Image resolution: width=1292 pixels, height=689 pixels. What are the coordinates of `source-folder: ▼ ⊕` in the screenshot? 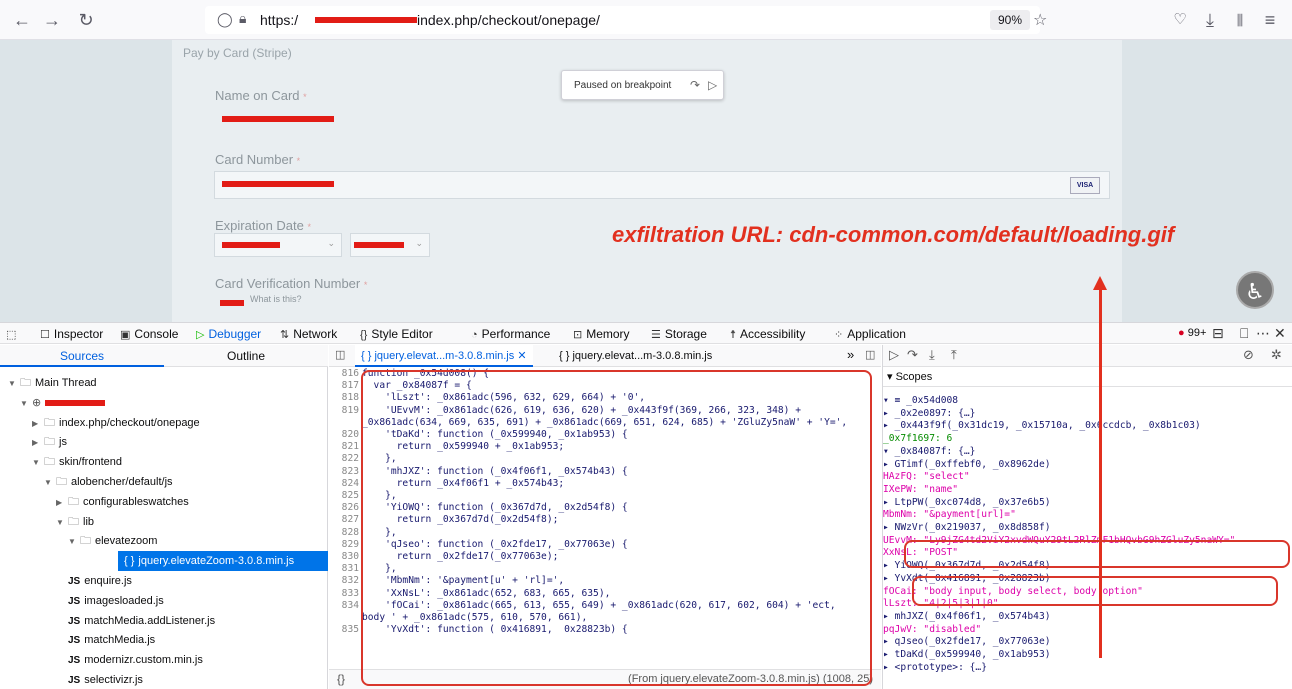 It's located at (63, 403).